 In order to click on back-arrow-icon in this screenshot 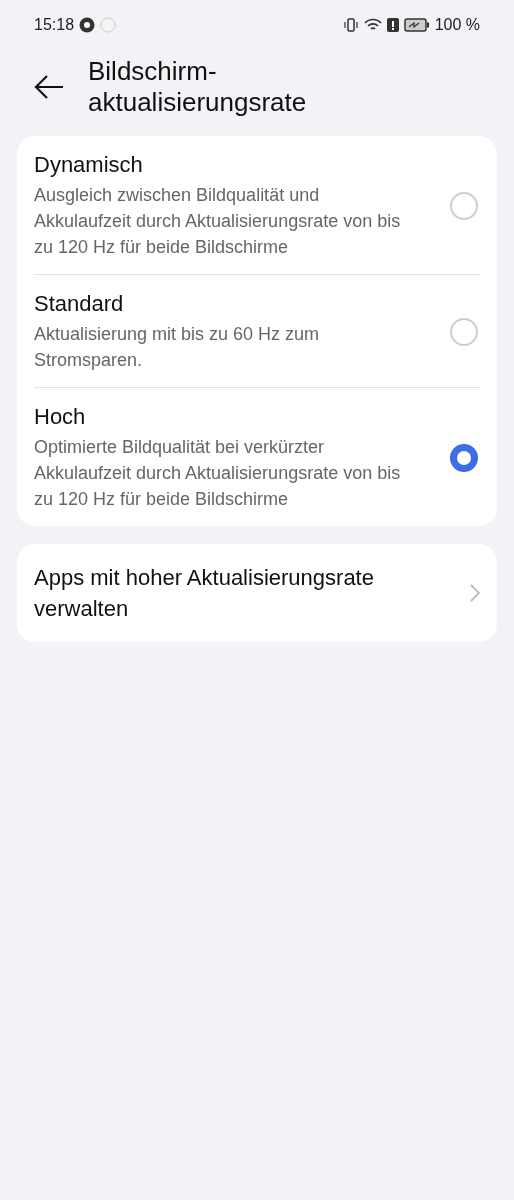, I will do `click(49, 87)`.